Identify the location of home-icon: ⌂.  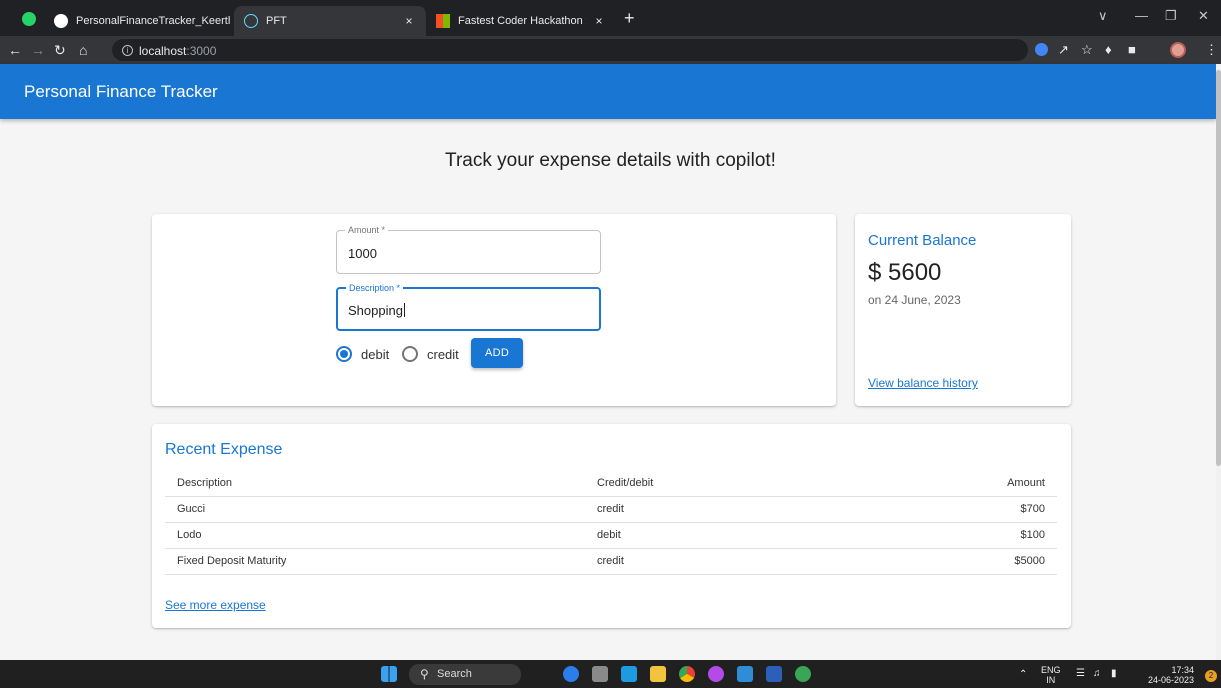
(83, 50).